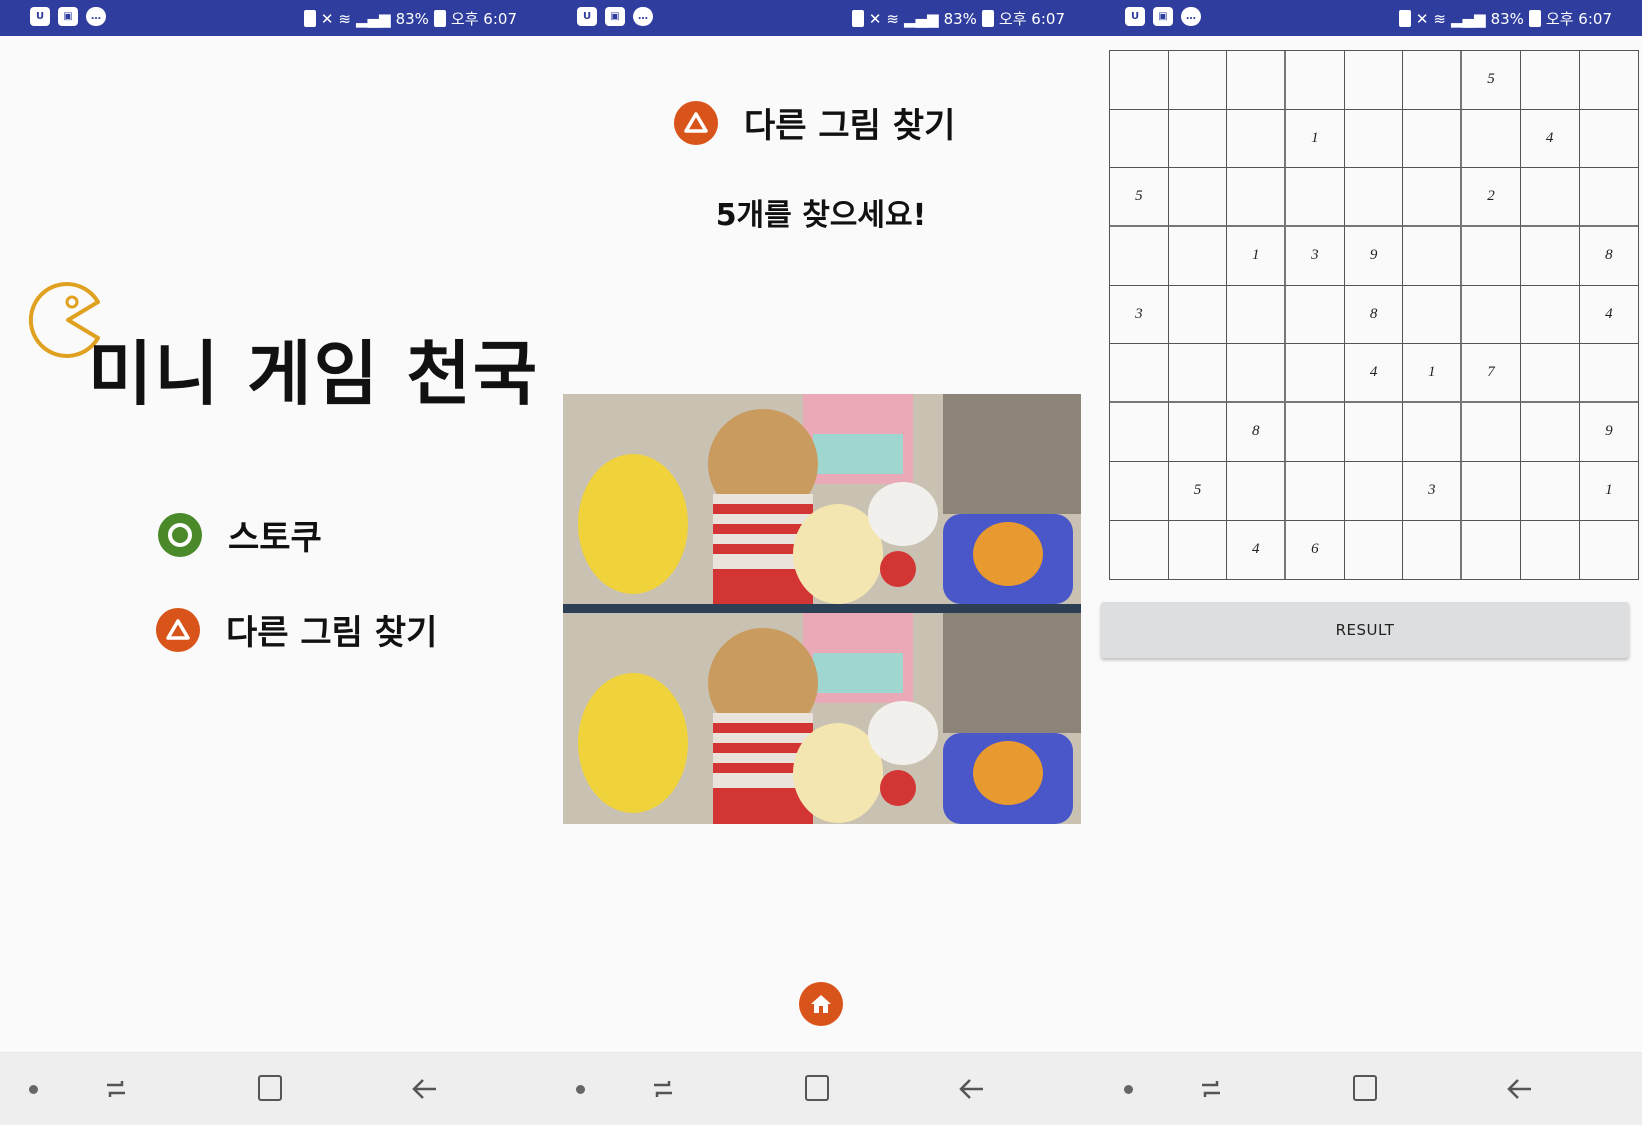 The height and width of the screenshot is (1125, 1642). Describe the element at coordinates (33, 1089) in the screenshot. I see `nav-dot-icon` at that location.